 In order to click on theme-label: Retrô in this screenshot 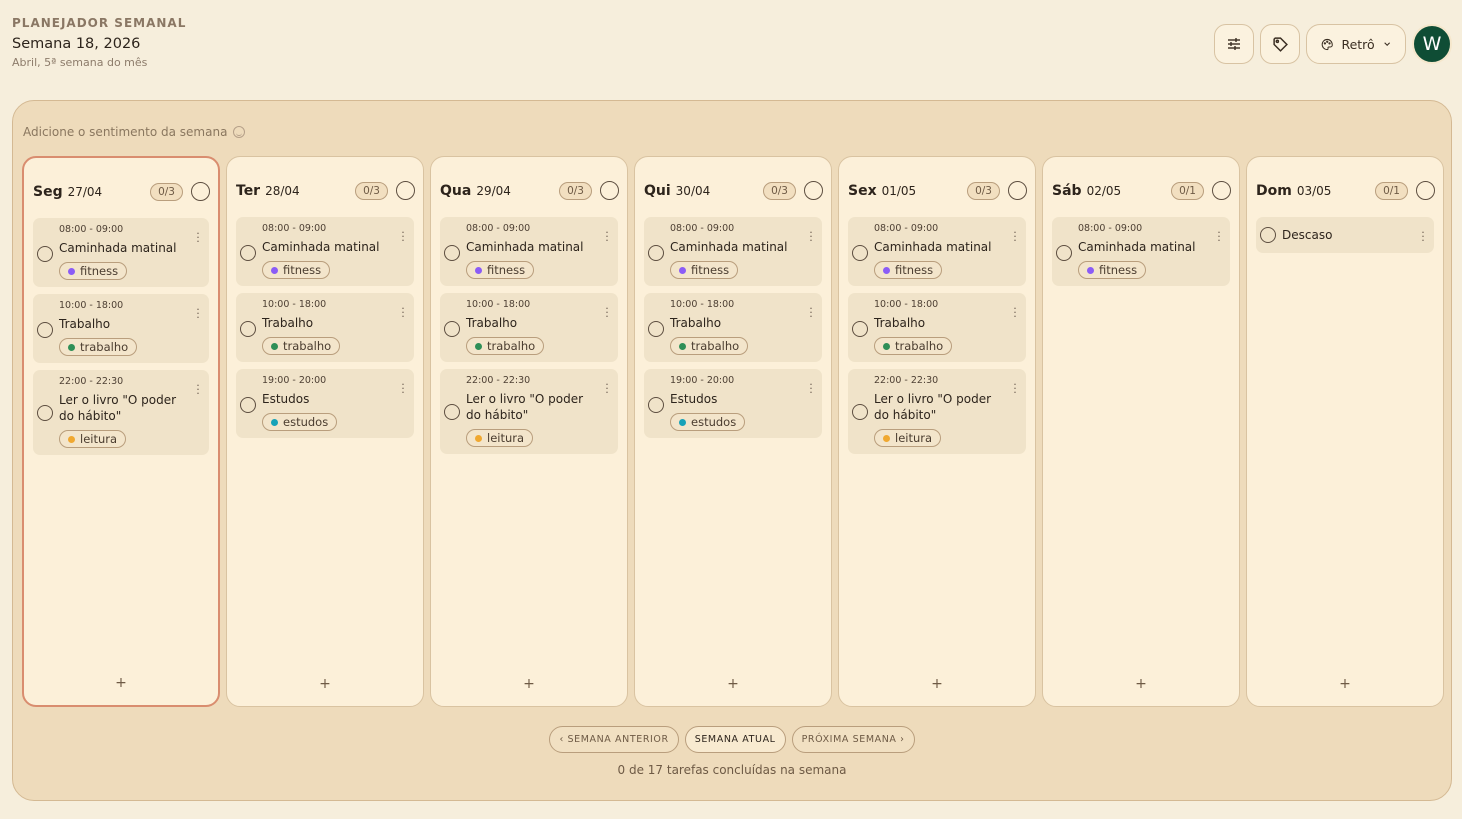, I will do `click(1358, 44)`.